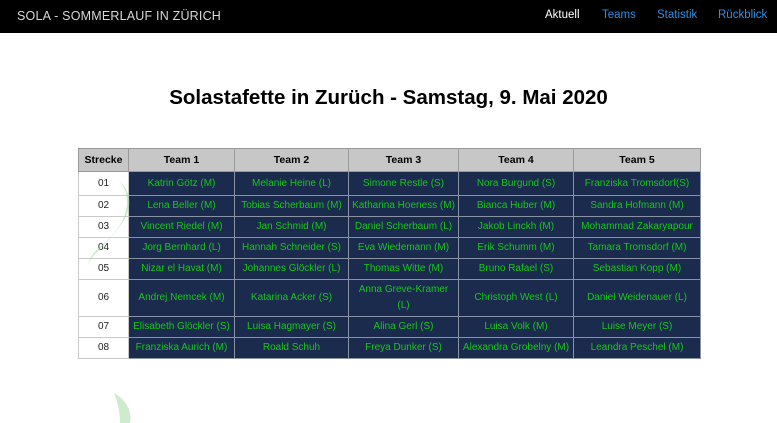  What do you see at coordinates (181, 183) in the screenshot?
I see `runner-cell: Katrin Götz (M)` at bounding box center [181, 183].